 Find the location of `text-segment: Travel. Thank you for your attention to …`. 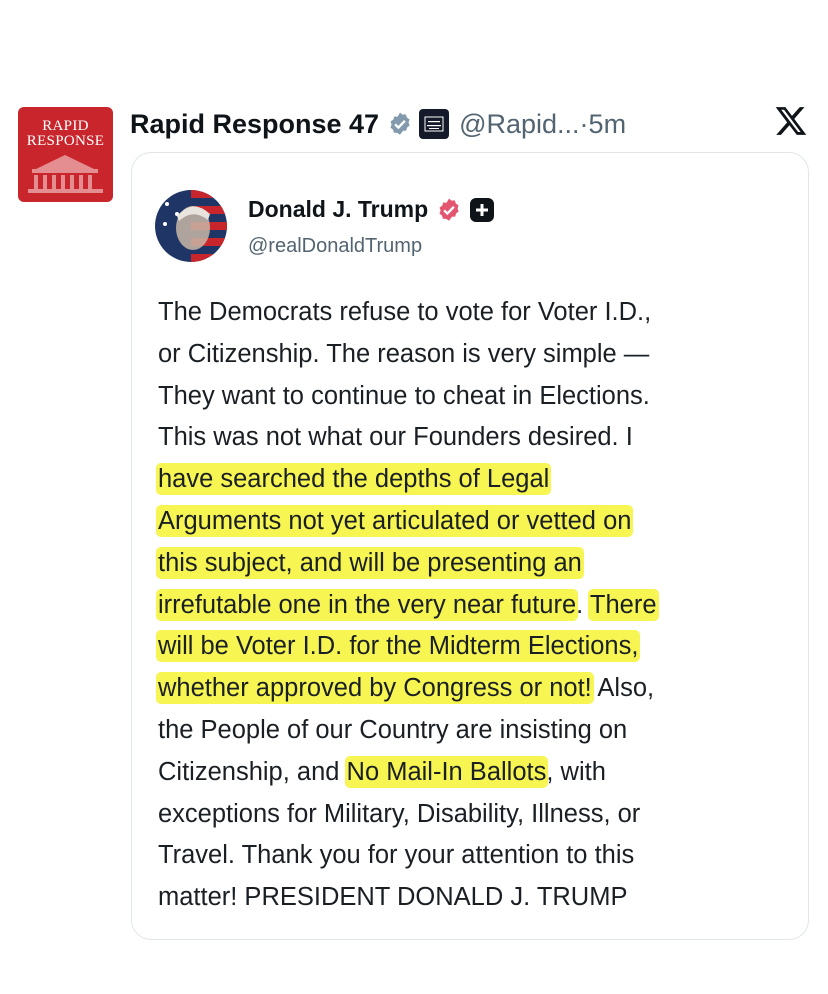

text-segment: Travel. Thank you for your attention to … is located at coordinates (396, 855).